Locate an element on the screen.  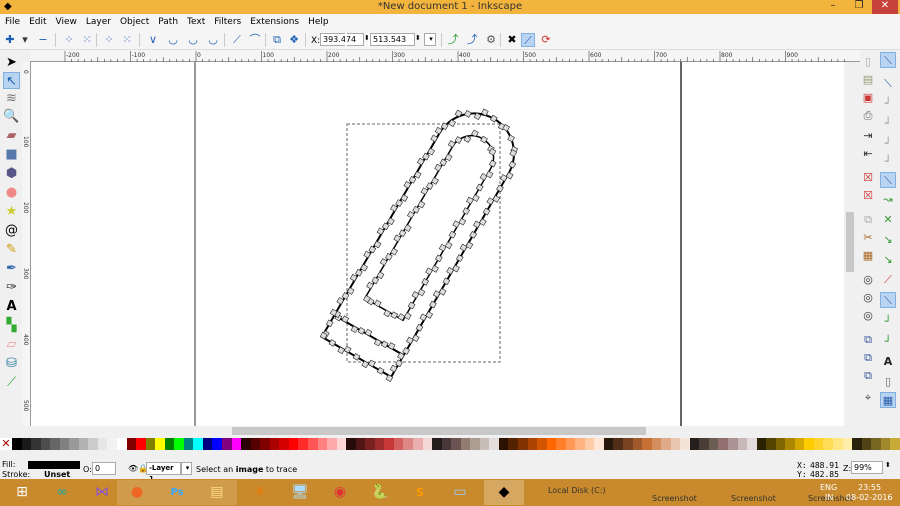
clock-date: 08-02-2016 is located at coordinates (869, 497).